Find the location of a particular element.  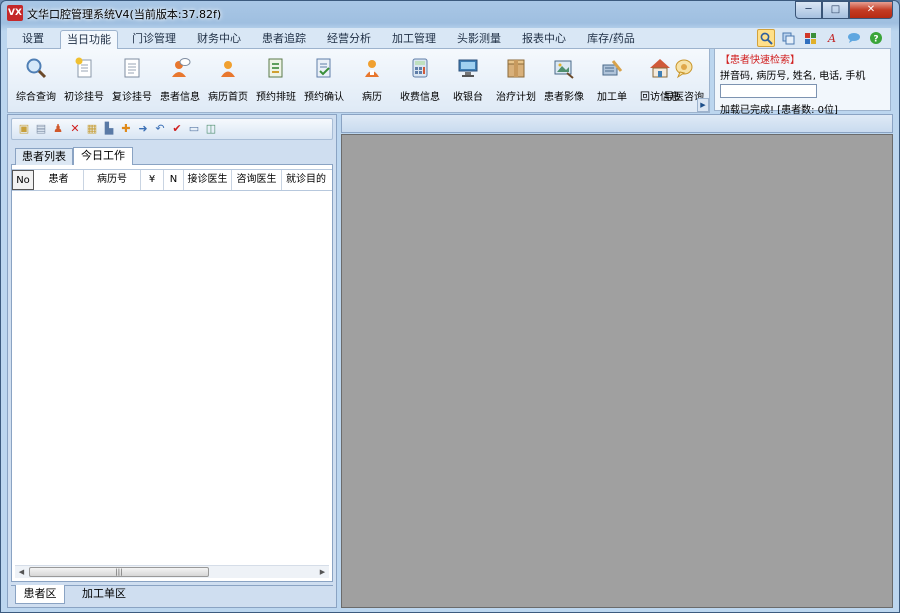

copy-icon: ▤ is located at coordinates (41, 129).